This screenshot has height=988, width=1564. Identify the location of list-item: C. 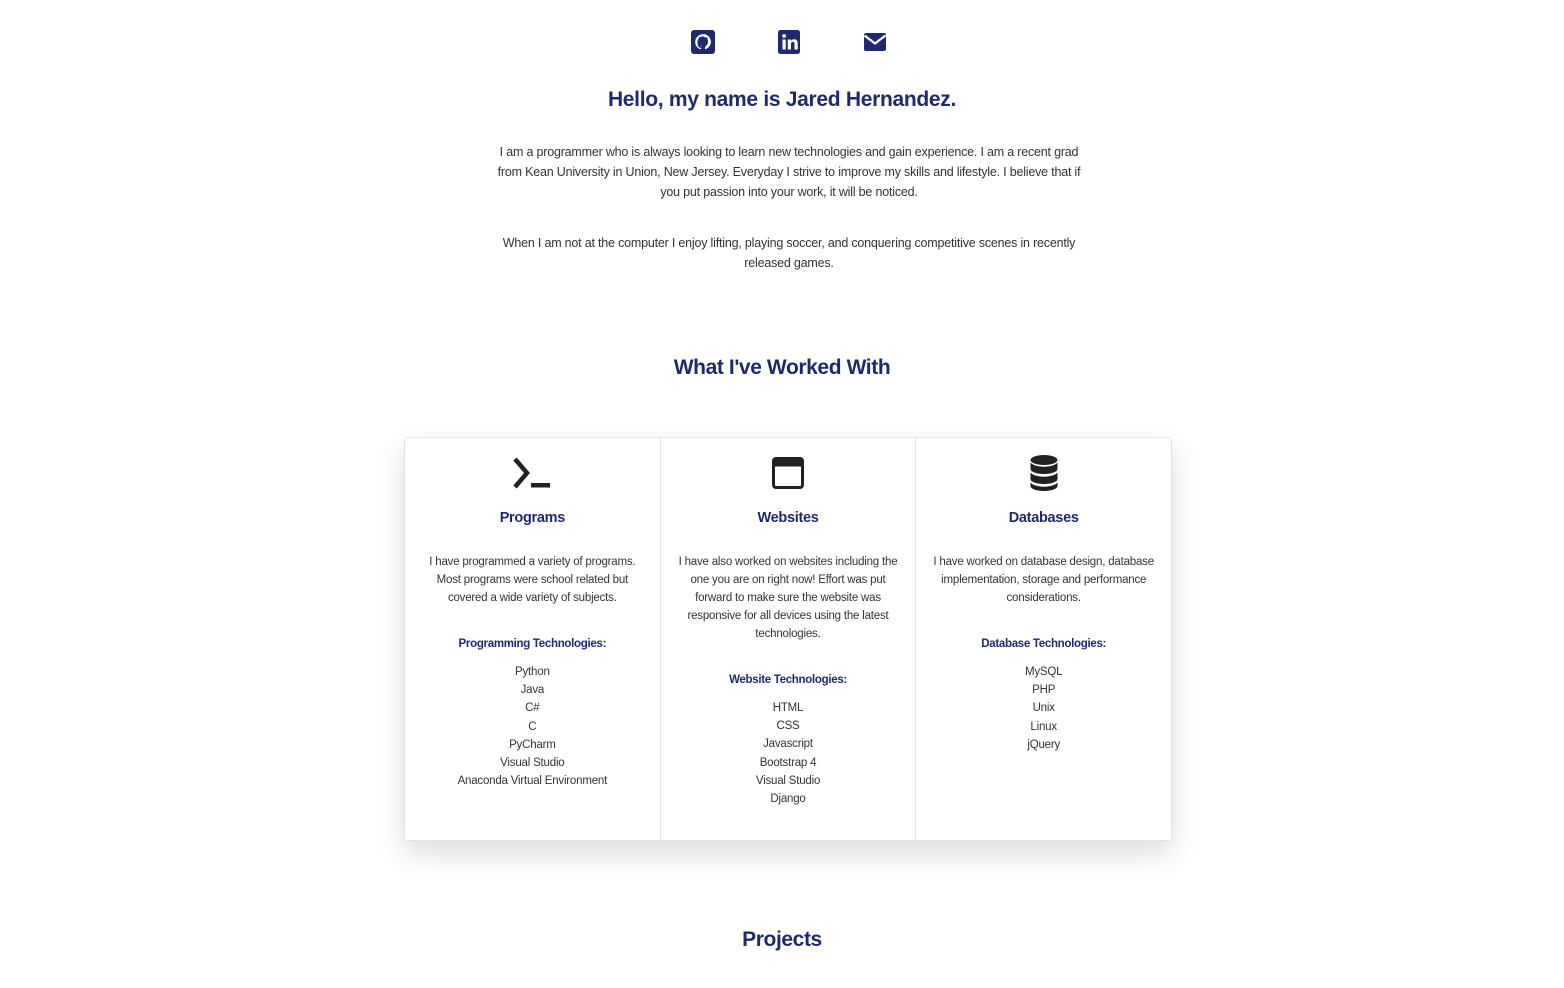
(532, 726).